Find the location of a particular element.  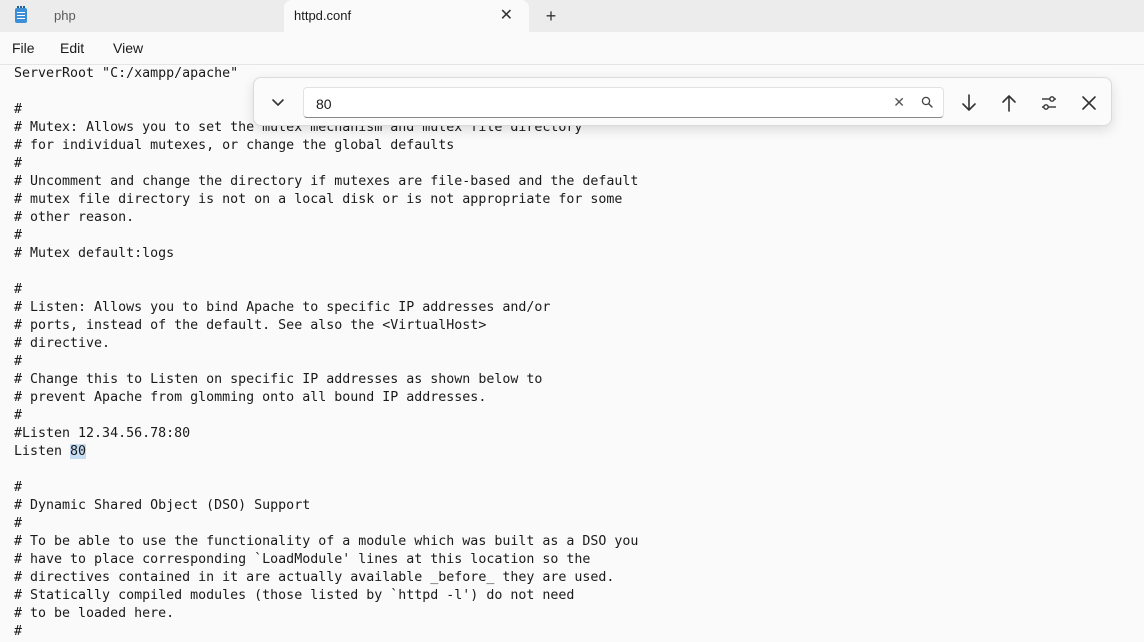

close-icon is located at coordinates (1089, 103).